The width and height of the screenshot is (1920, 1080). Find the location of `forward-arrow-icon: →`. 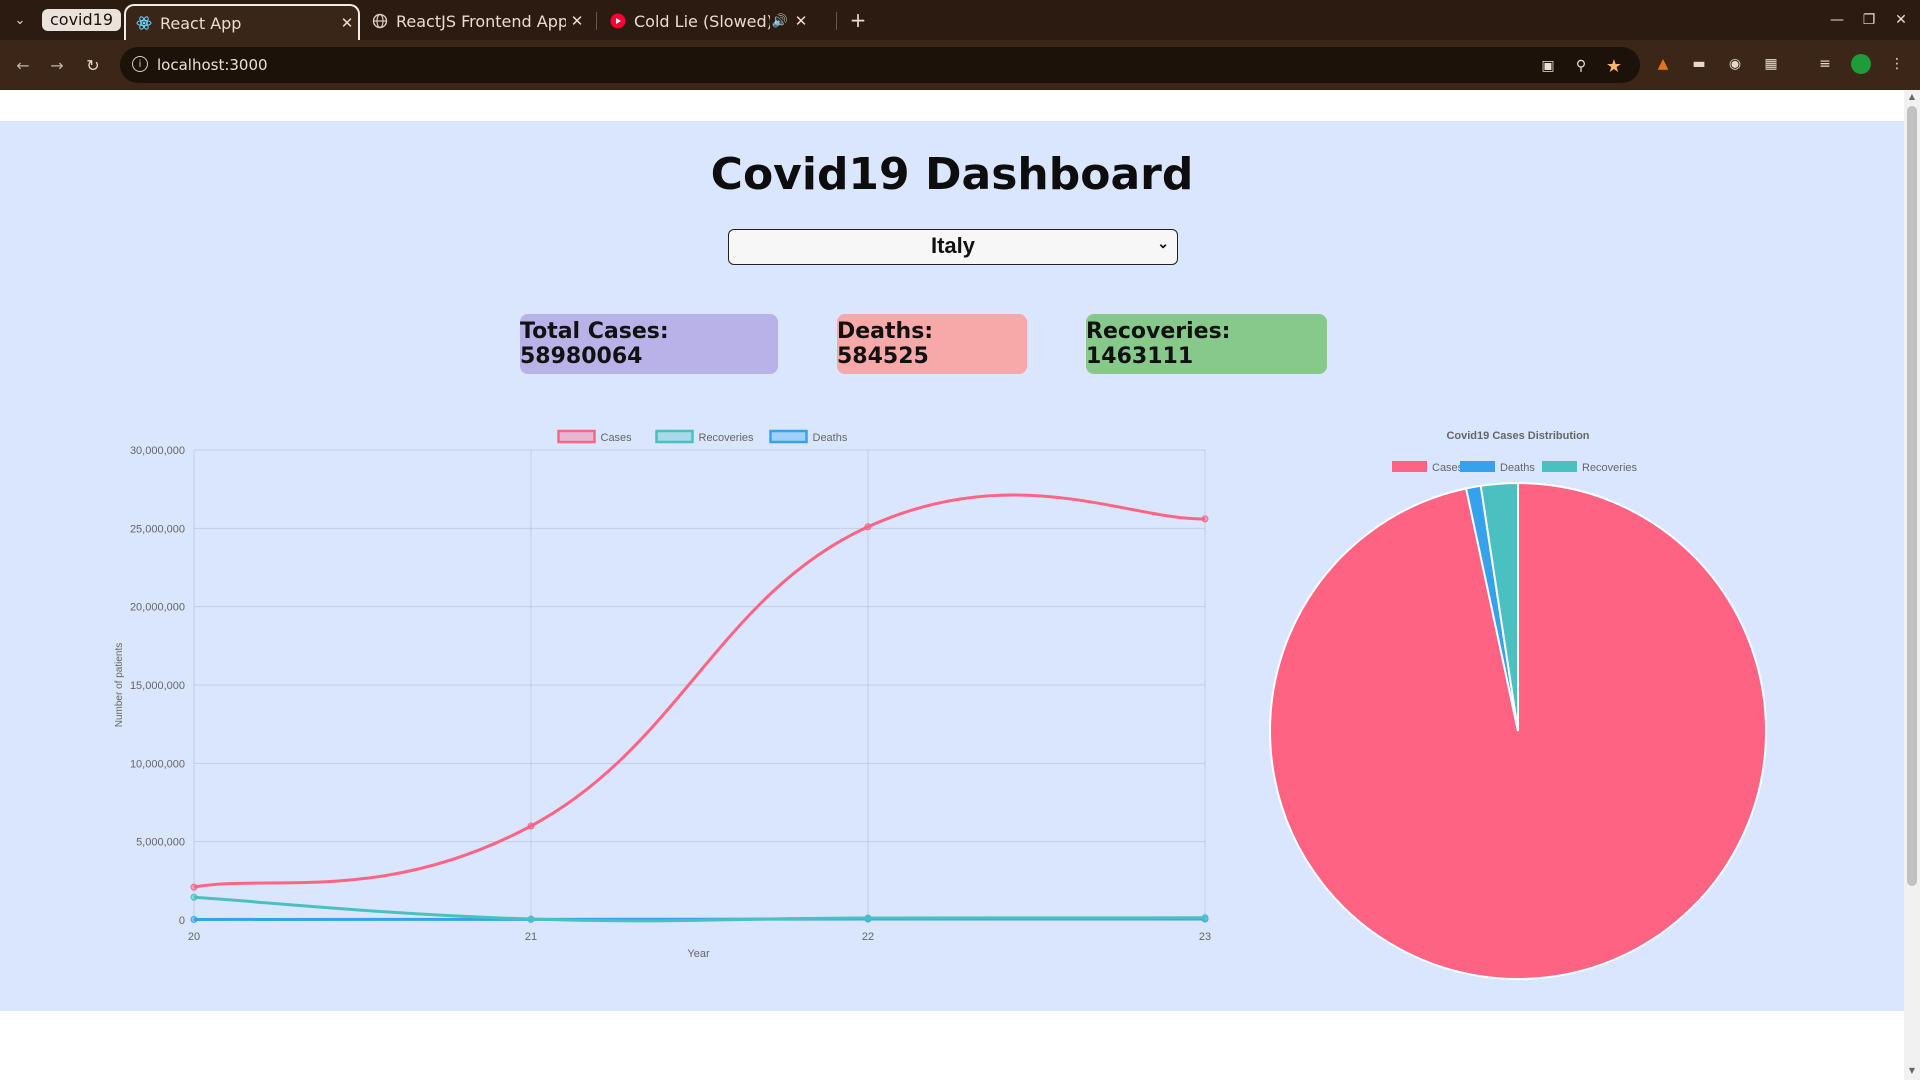

forward-arrow-icon: → is located at coordinates (57, 65).